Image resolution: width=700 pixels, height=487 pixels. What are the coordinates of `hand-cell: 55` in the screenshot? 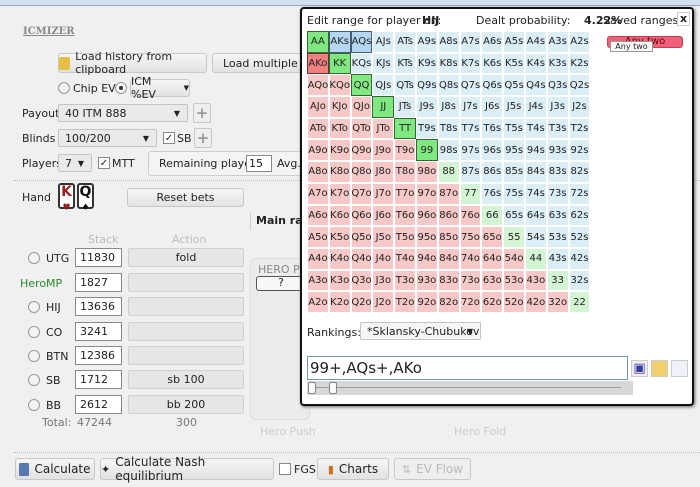 It's located at (514, 237).